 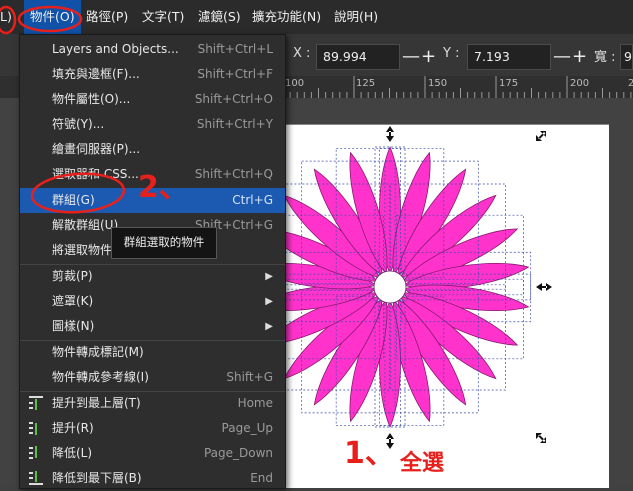 I want to click on menu-item-lower-to-bottom: 降低到最下層(B) End, so click(x=152, y=478).